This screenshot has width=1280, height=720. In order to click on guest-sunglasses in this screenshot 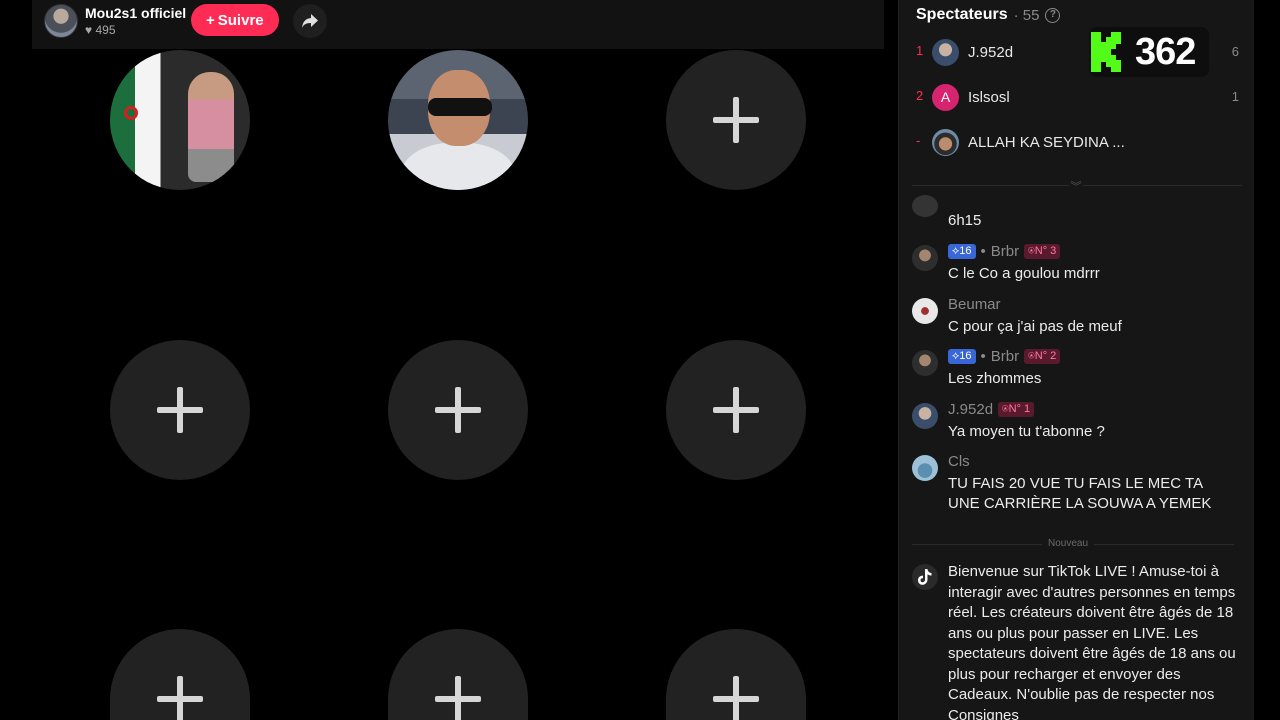, I will do `click(460, 107)`.